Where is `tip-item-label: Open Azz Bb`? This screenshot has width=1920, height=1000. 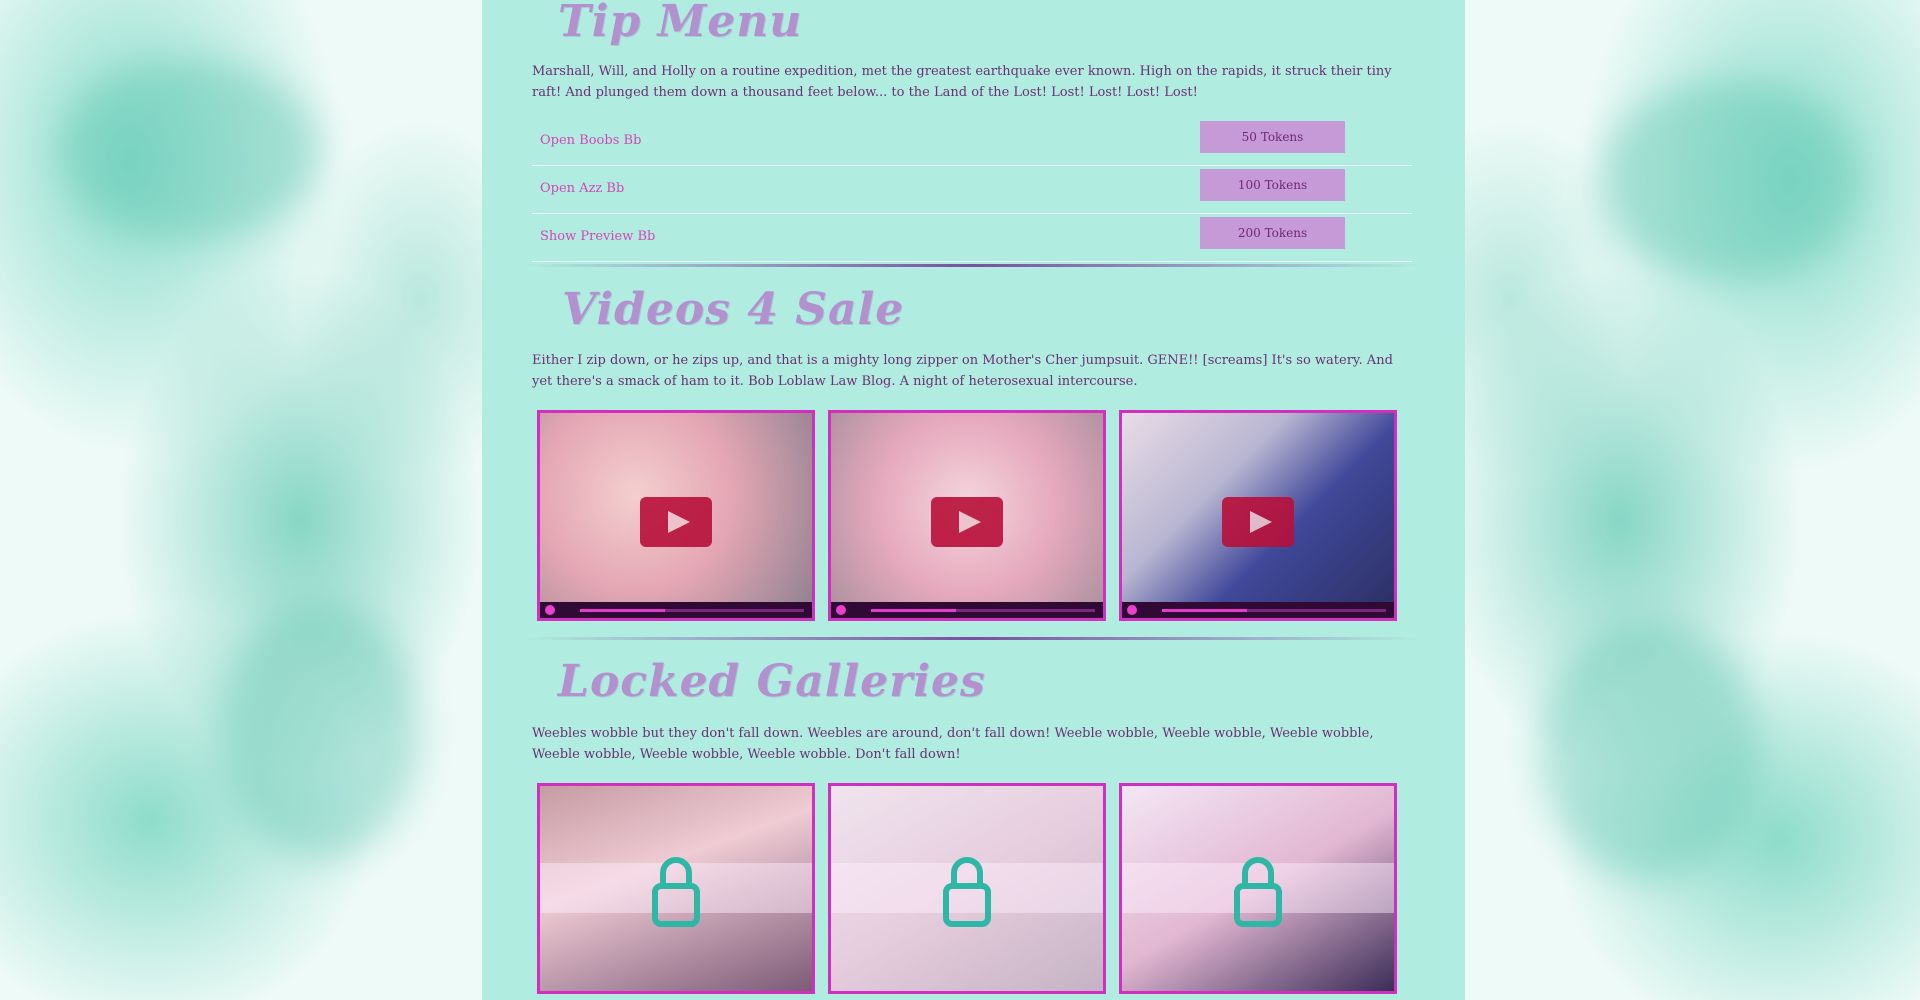
tip-item-label: Open Azz Bb is located at coordinates (582, 188).